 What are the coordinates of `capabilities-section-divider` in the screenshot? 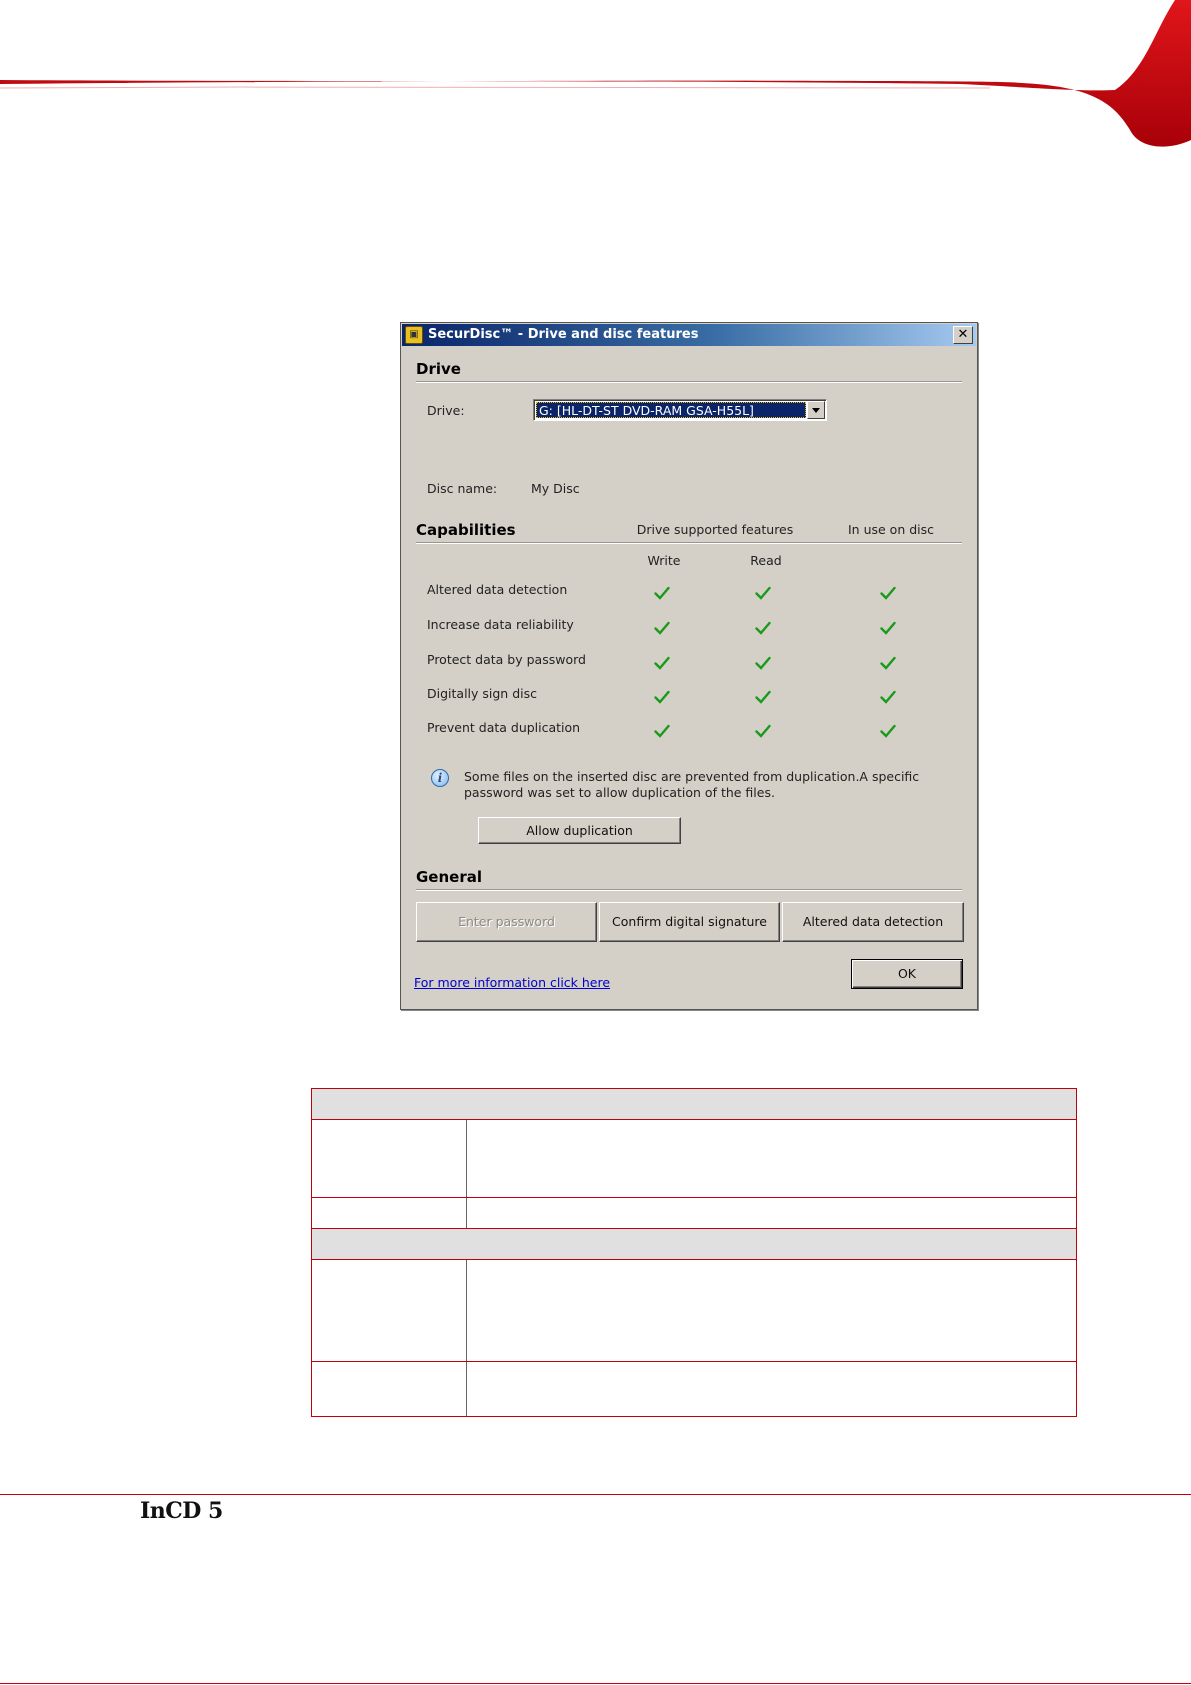 It's located at (689, 543).